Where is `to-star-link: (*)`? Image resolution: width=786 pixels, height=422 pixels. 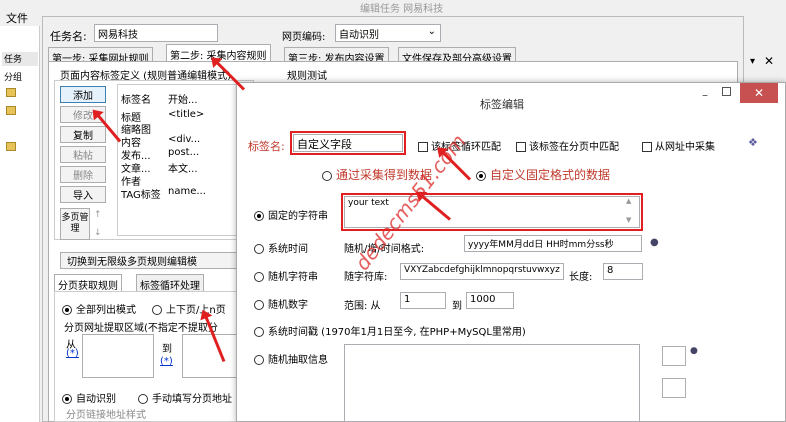
to-star-link: (*) is located at coordinates (166, 361).